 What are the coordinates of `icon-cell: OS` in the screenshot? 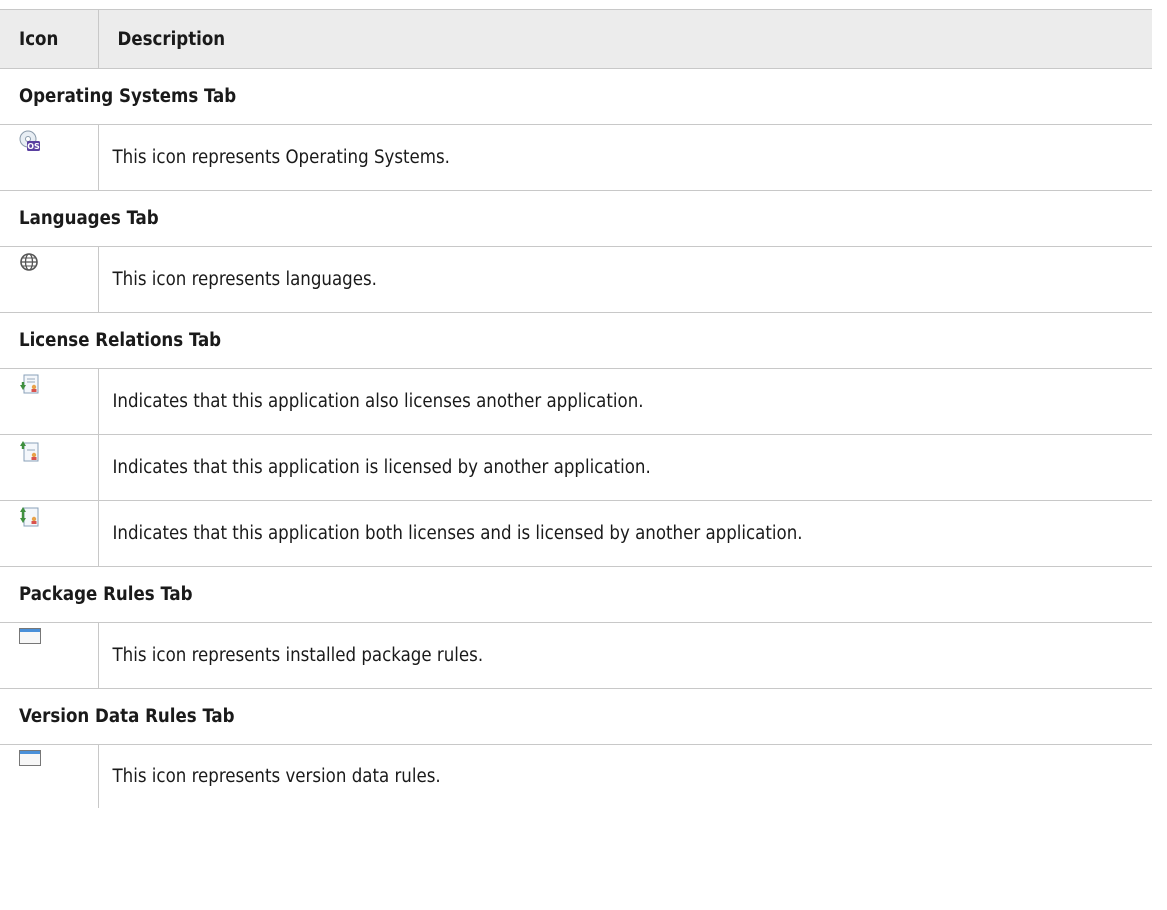 It's located at (49, 157).